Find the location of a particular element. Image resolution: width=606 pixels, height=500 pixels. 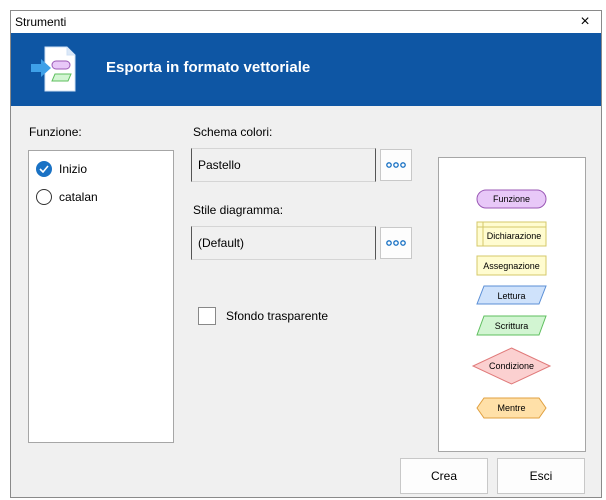

shape-label: Scrittura is located at coordinates (512, 326).